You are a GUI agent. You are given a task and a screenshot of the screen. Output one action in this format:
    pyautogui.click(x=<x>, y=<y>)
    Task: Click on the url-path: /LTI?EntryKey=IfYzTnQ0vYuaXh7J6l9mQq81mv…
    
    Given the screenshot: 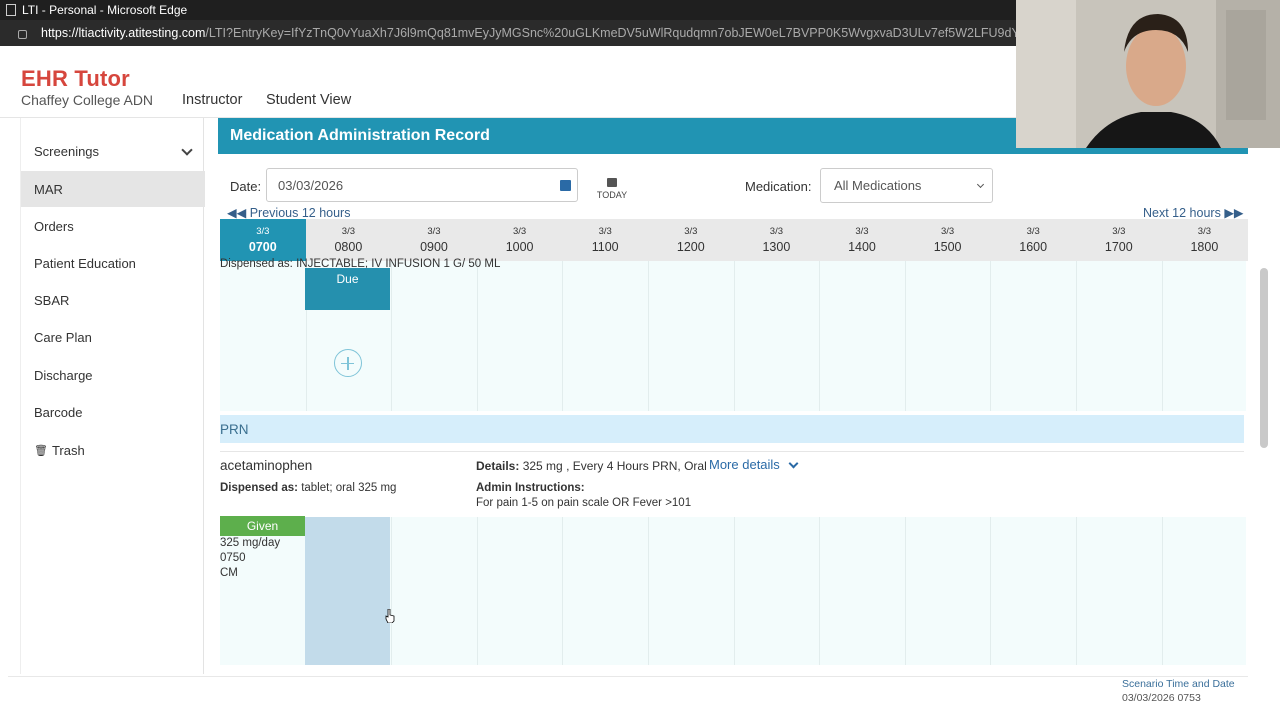 What is the action you would take?
    pyautogui.click(x=641, y=33)
    